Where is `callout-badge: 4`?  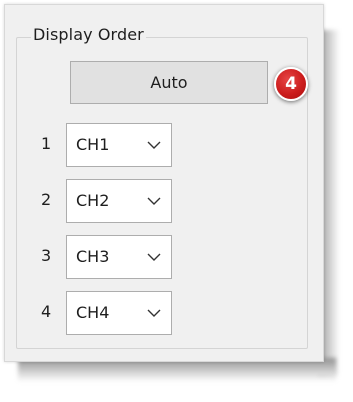
callout-badge: 4 is located at coordinates (291, 84).